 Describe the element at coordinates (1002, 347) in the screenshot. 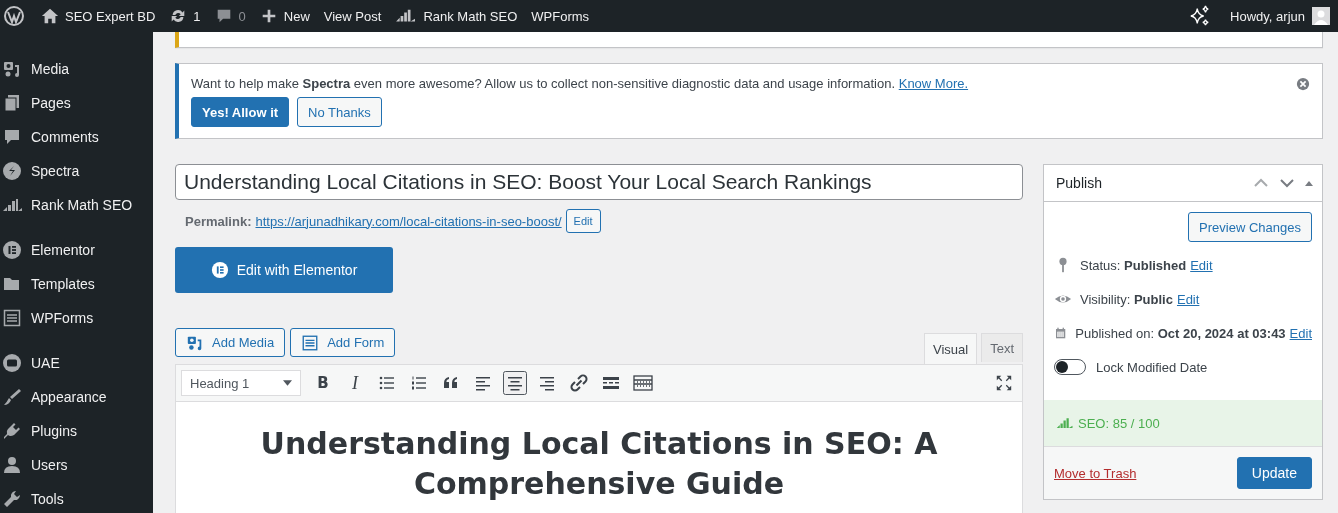

I see `editor-tab: Text` at that location.